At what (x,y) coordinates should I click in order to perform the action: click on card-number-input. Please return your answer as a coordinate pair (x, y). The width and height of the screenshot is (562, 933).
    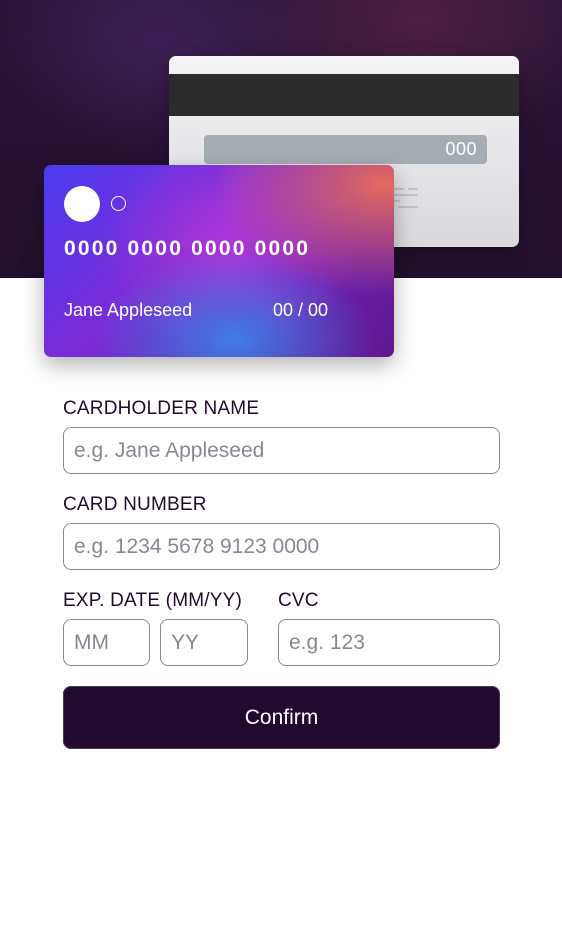
    Looking at the image, I should click on (281, 546).